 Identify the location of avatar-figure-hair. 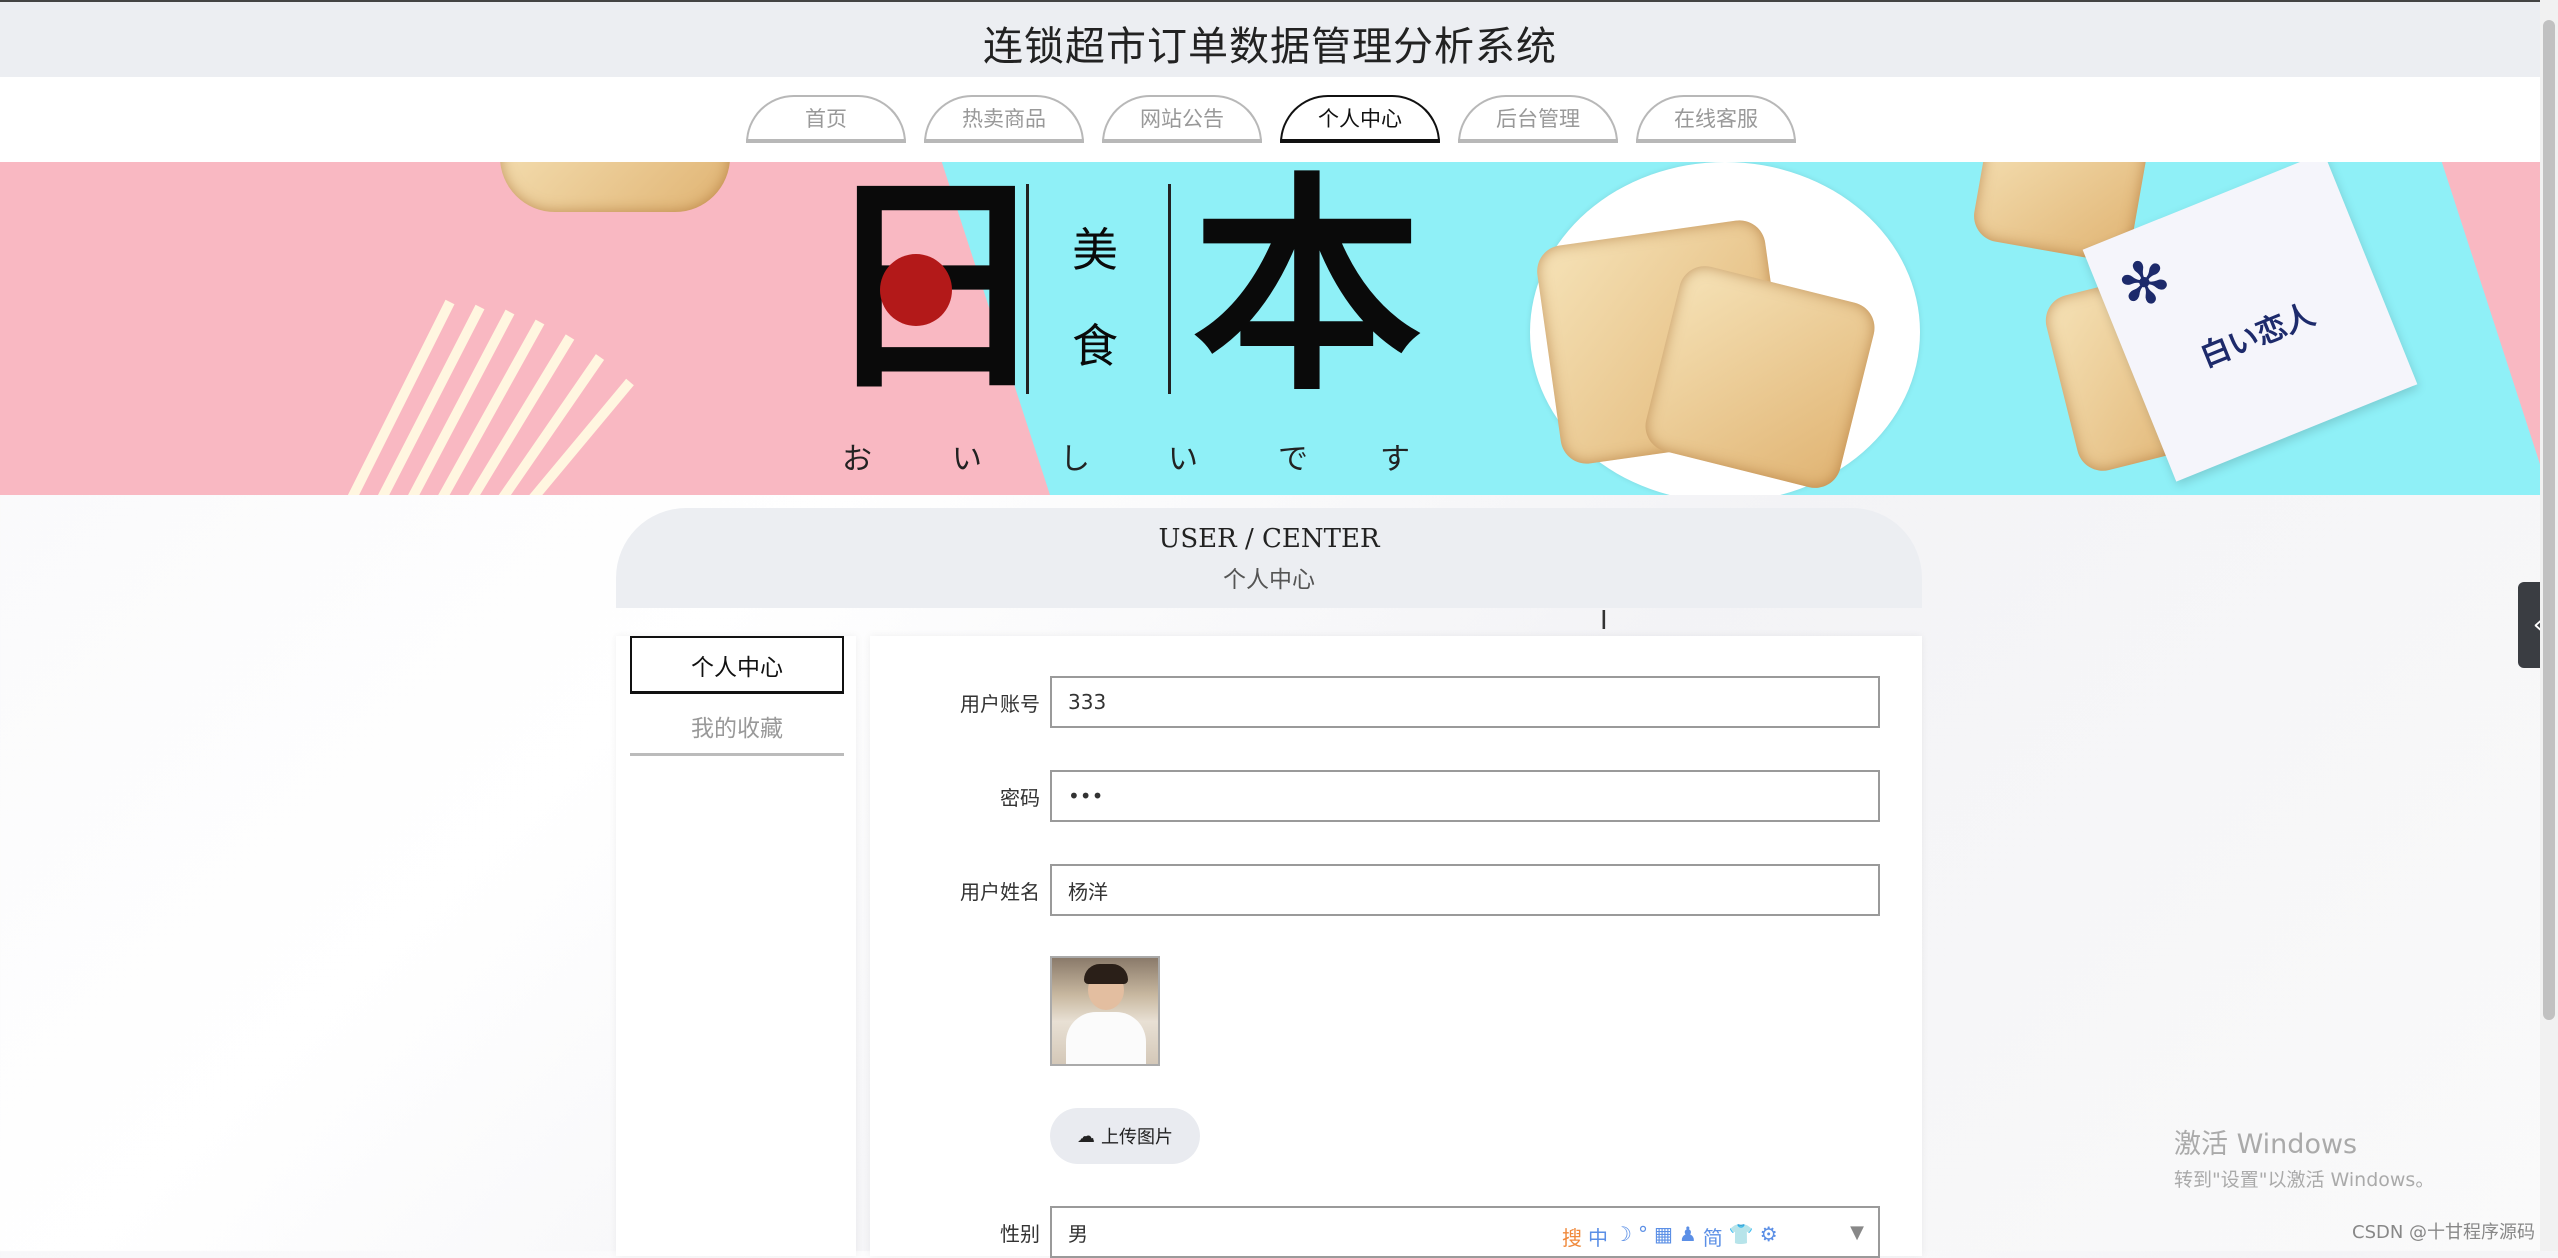
(1106, 974).